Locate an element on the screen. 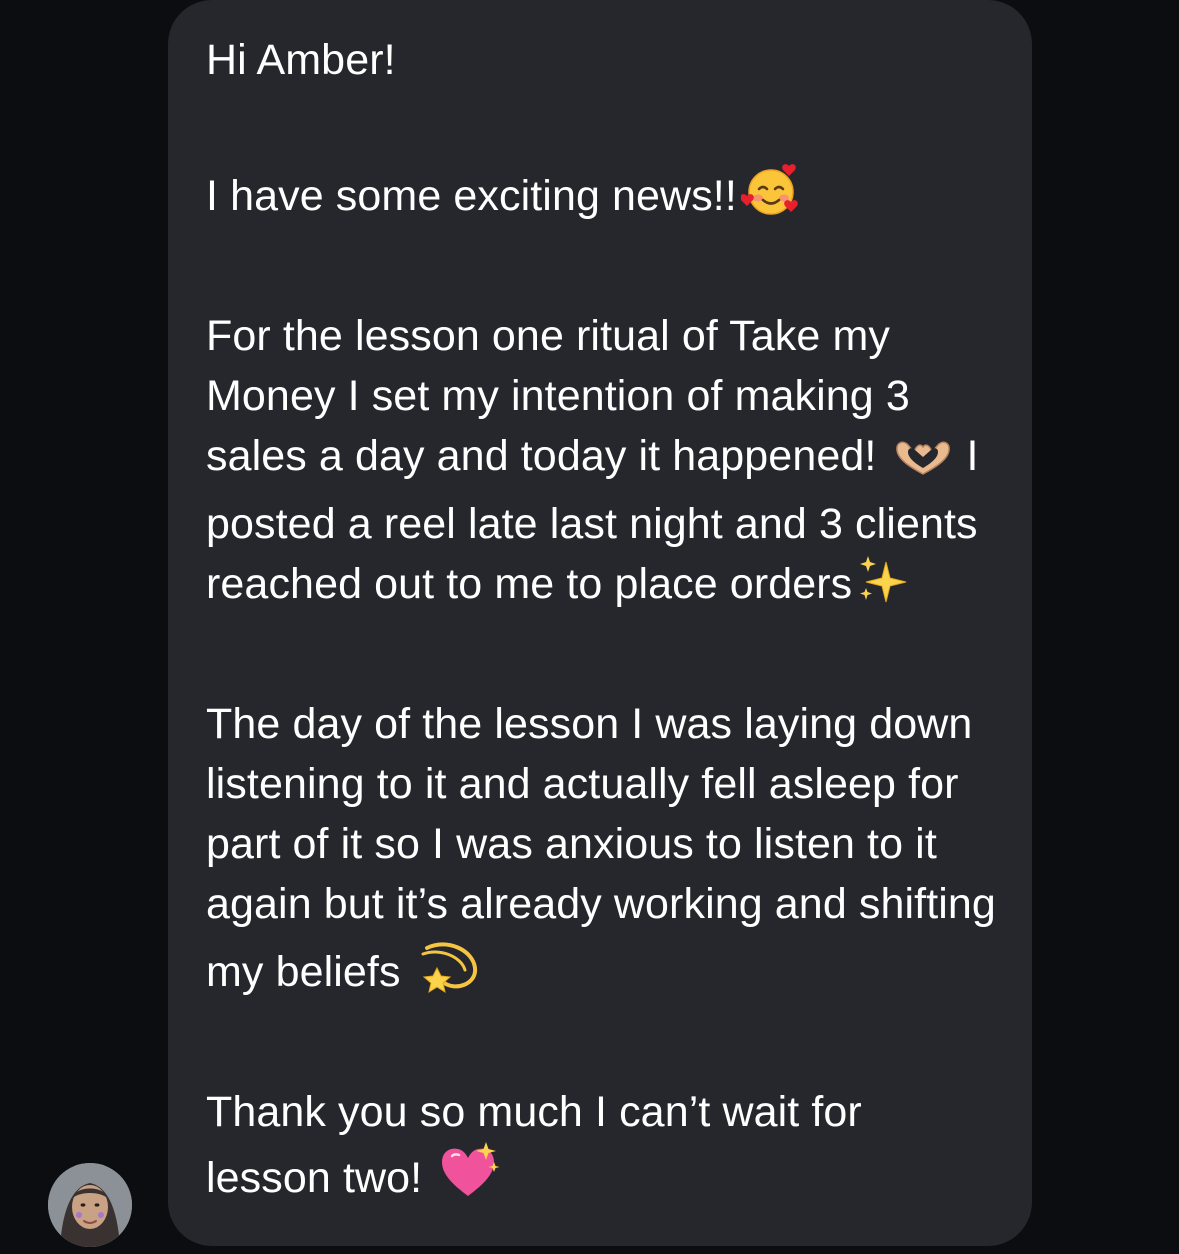 The image size is (1179, 1254). sparkling-heart-icon is located at coordinates (469, 1179).